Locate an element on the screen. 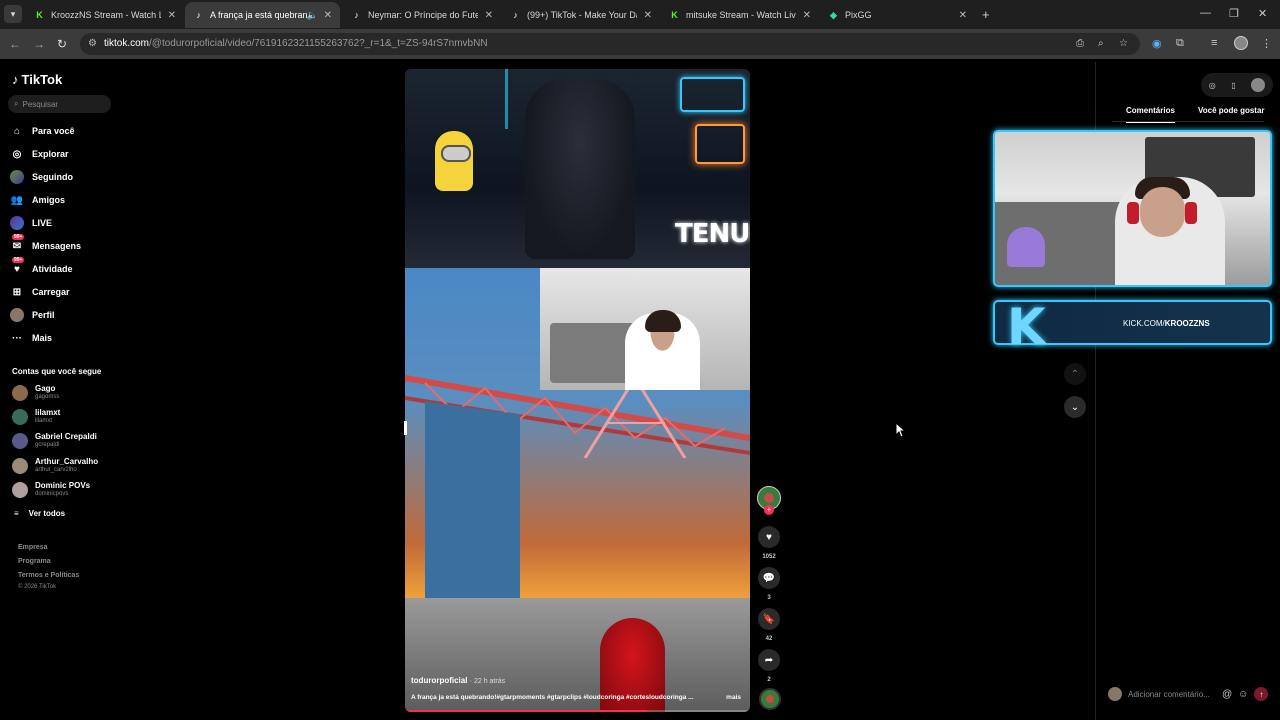 The image size is (1280, 720). following-item: Gago gagomss is located at coordinates (35, 392).